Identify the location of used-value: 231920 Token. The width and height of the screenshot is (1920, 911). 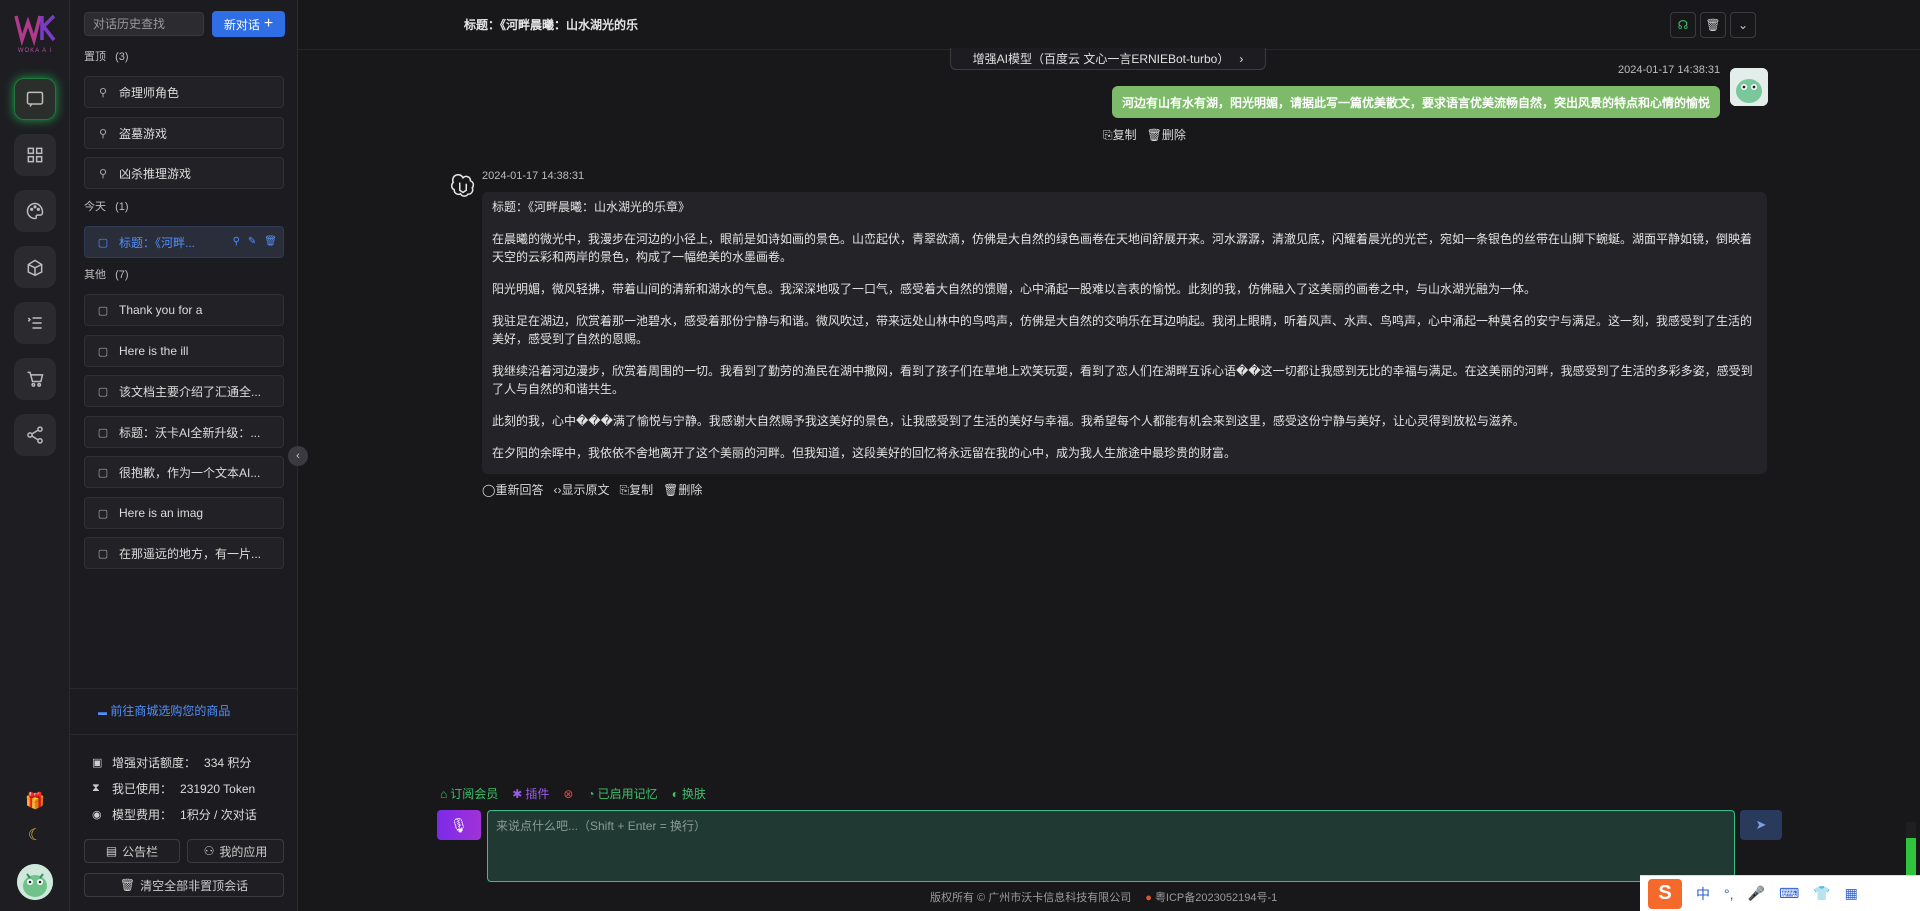
(218, 788).